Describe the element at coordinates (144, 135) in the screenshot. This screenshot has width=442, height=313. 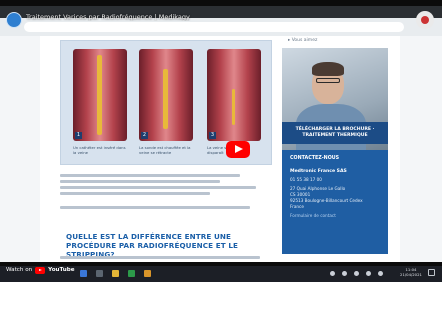
I see `step-badge-2: 2` at that location.